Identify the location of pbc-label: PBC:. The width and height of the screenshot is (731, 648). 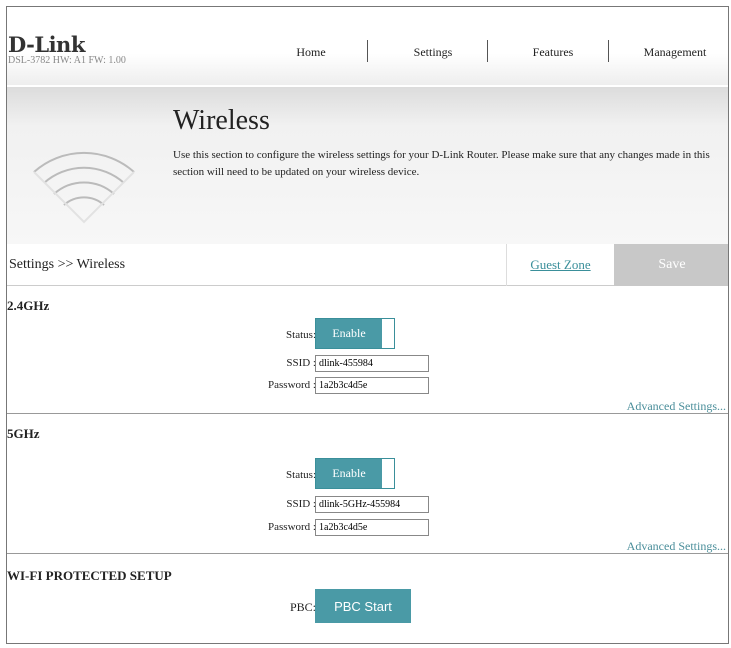
(302, 607).